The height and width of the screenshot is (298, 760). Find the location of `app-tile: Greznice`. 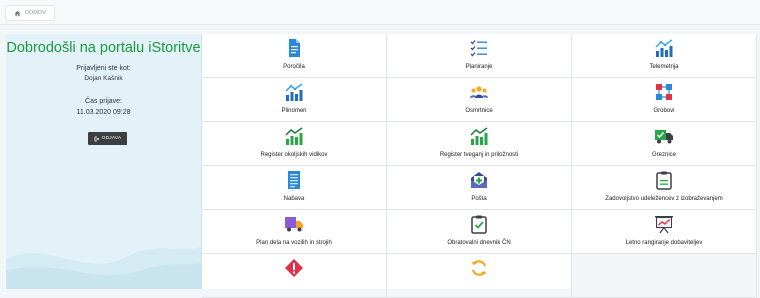

app-tile: Greznice is located at coordinates (664, 144).